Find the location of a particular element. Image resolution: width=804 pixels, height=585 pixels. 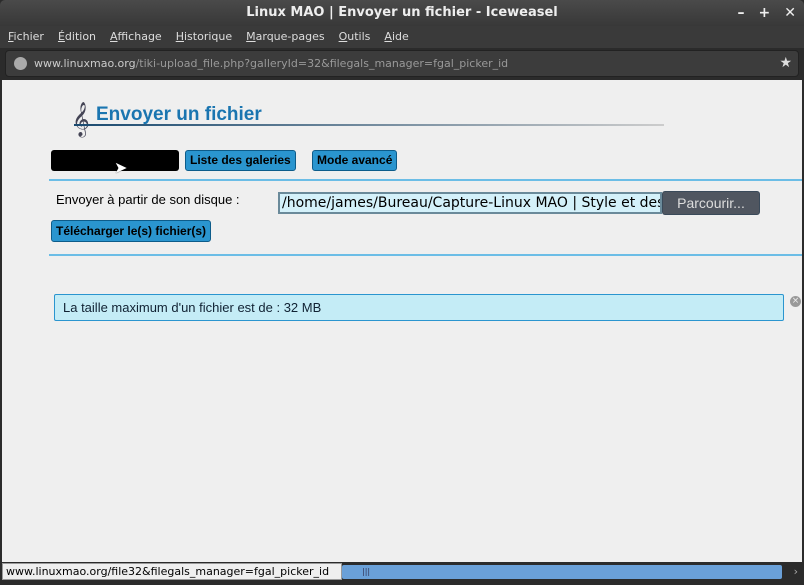

title-underline is located at coordinates (369, 125).